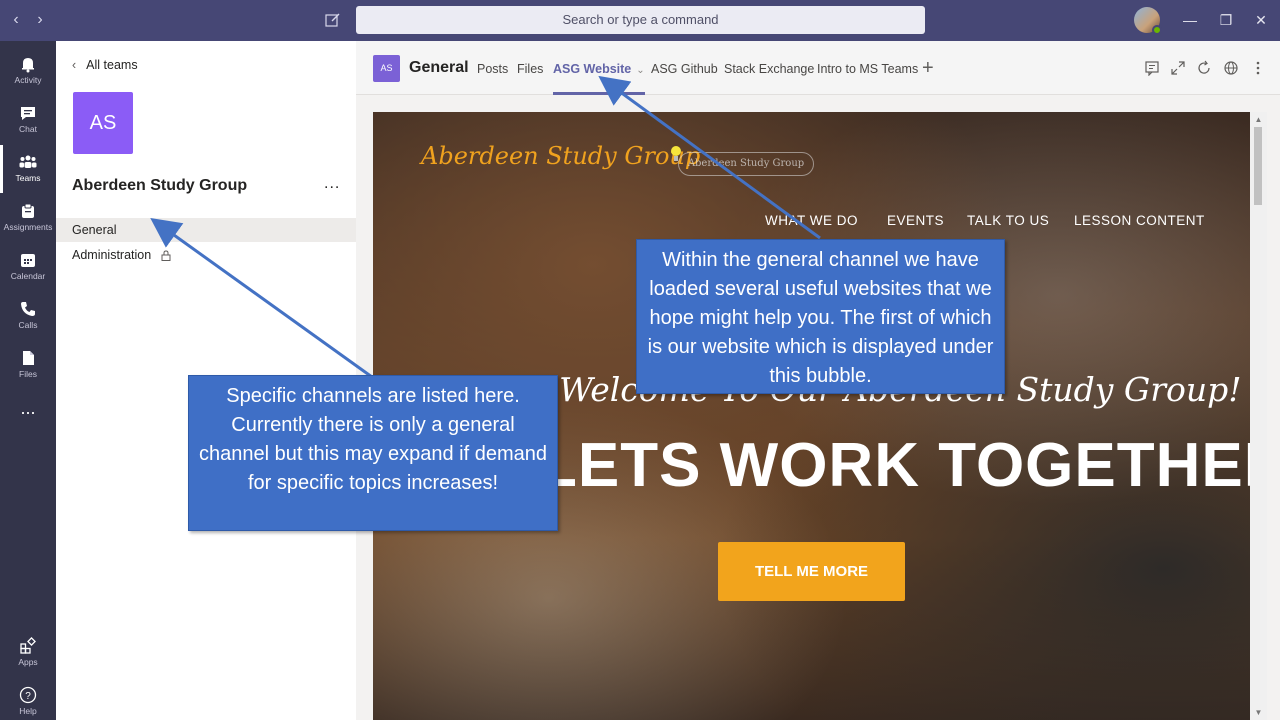  I want to click on phone-icon, so click(28, 309).